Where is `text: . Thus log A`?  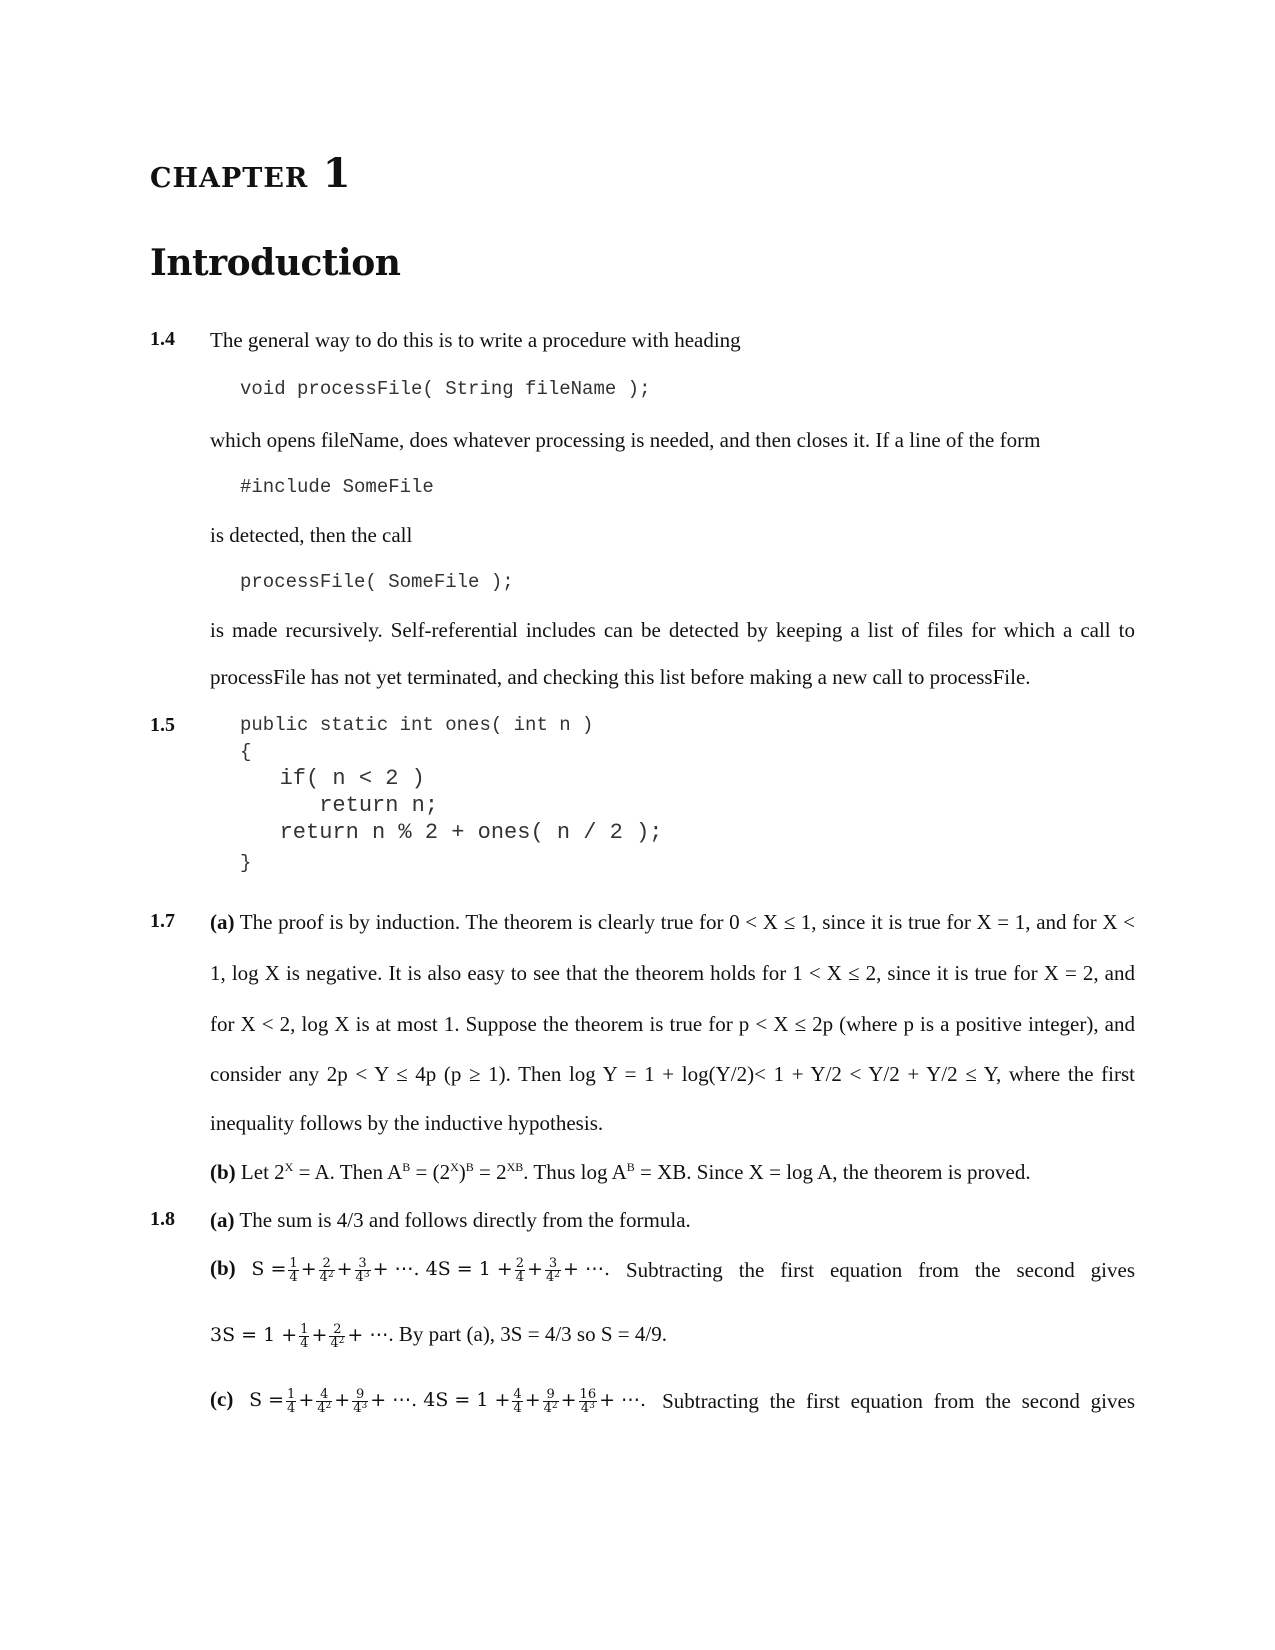
text: . Thus log A is located at coordinates (575, 1172).